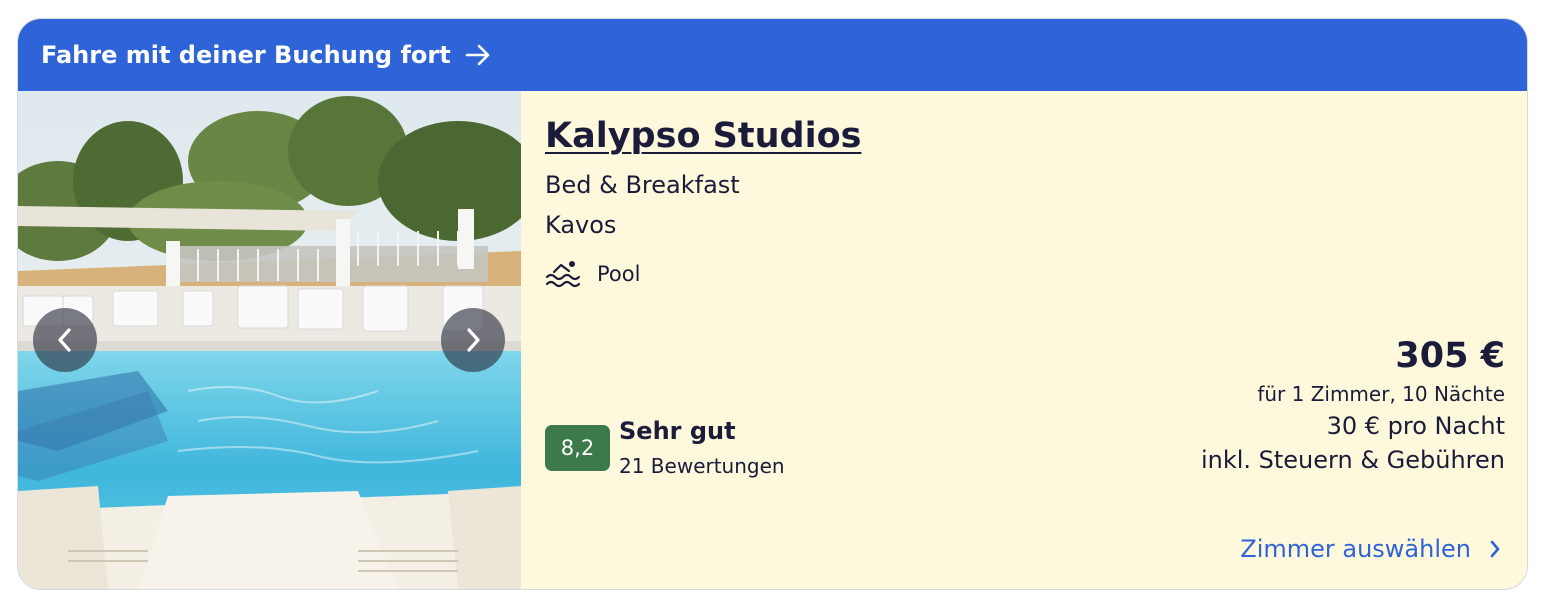 Image resolution: width=1548 pixels, height=602 pixels. Describe the element at coordinates (772, 55) in the screenshot. I see `continue-booking-banner: Fahre mit deiner Buchung fort` at that location.